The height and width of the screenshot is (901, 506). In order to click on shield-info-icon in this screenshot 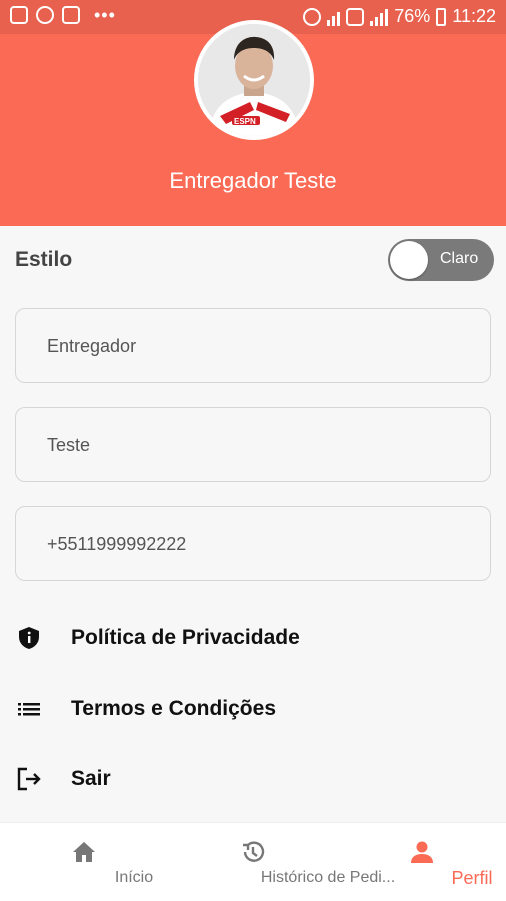, I will do `click(29, 638)`.